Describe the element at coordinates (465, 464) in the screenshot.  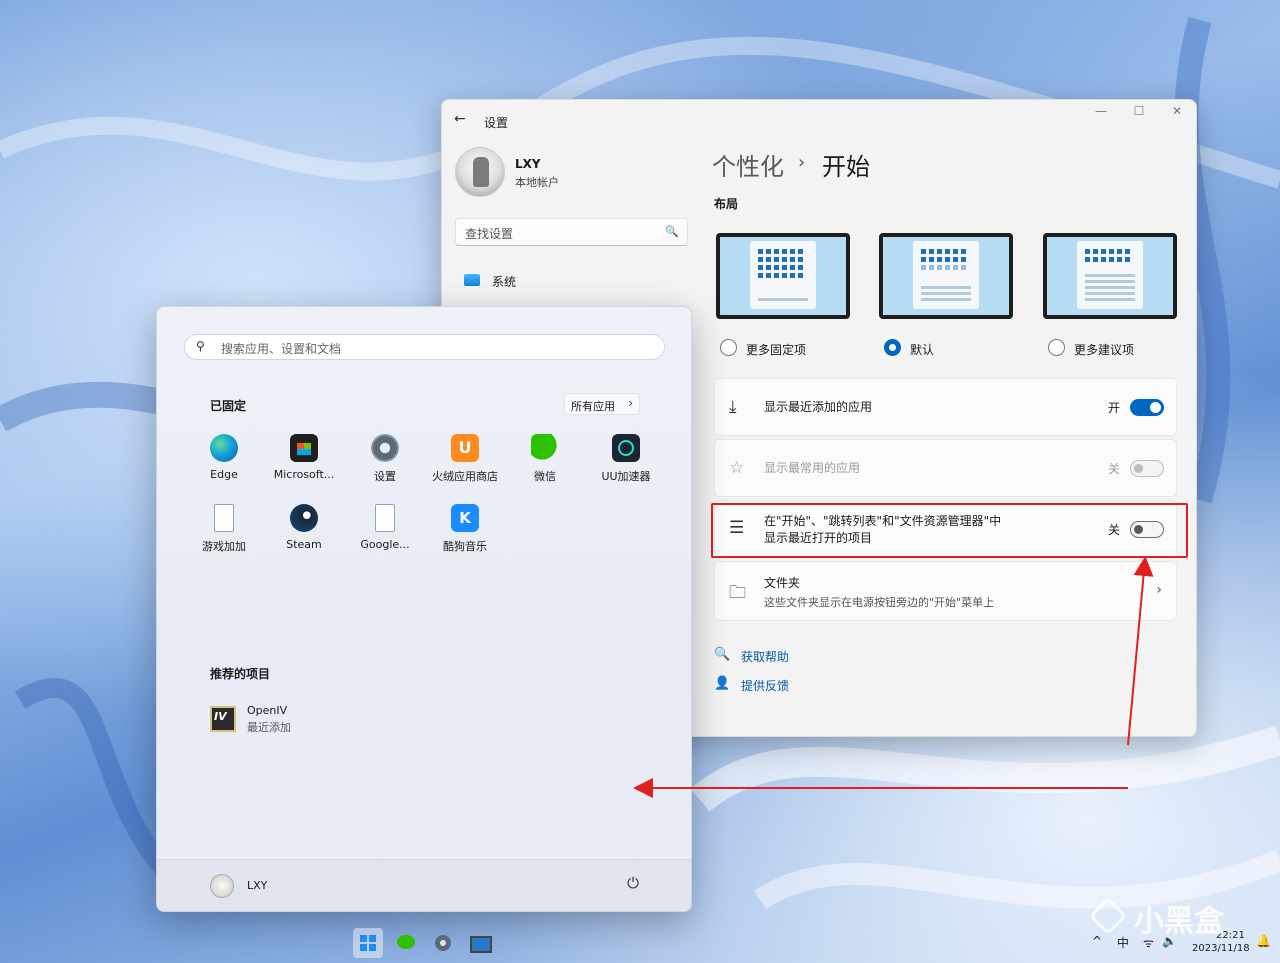
I see `pinned-app-huorong-store: 火绒应用商店` at that location.